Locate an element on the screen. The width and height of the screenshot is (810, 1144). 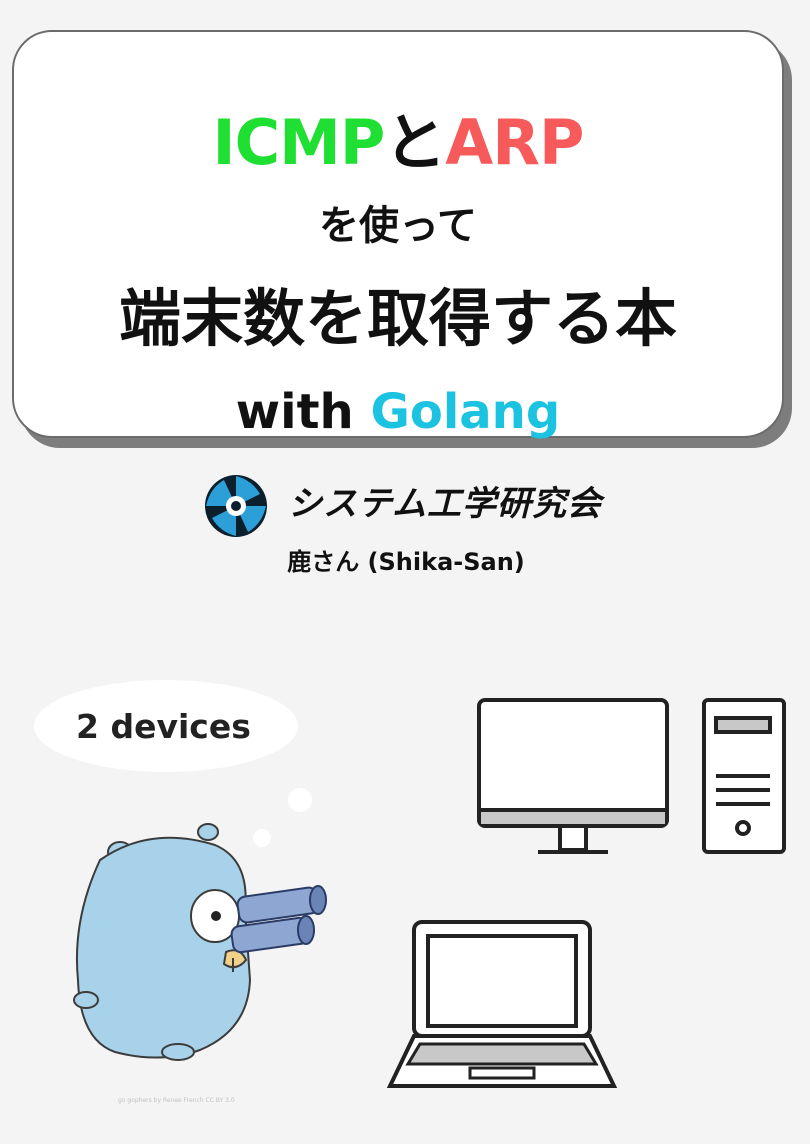
organization-row: システム工学研究会 is located at coordinates (420, 505).